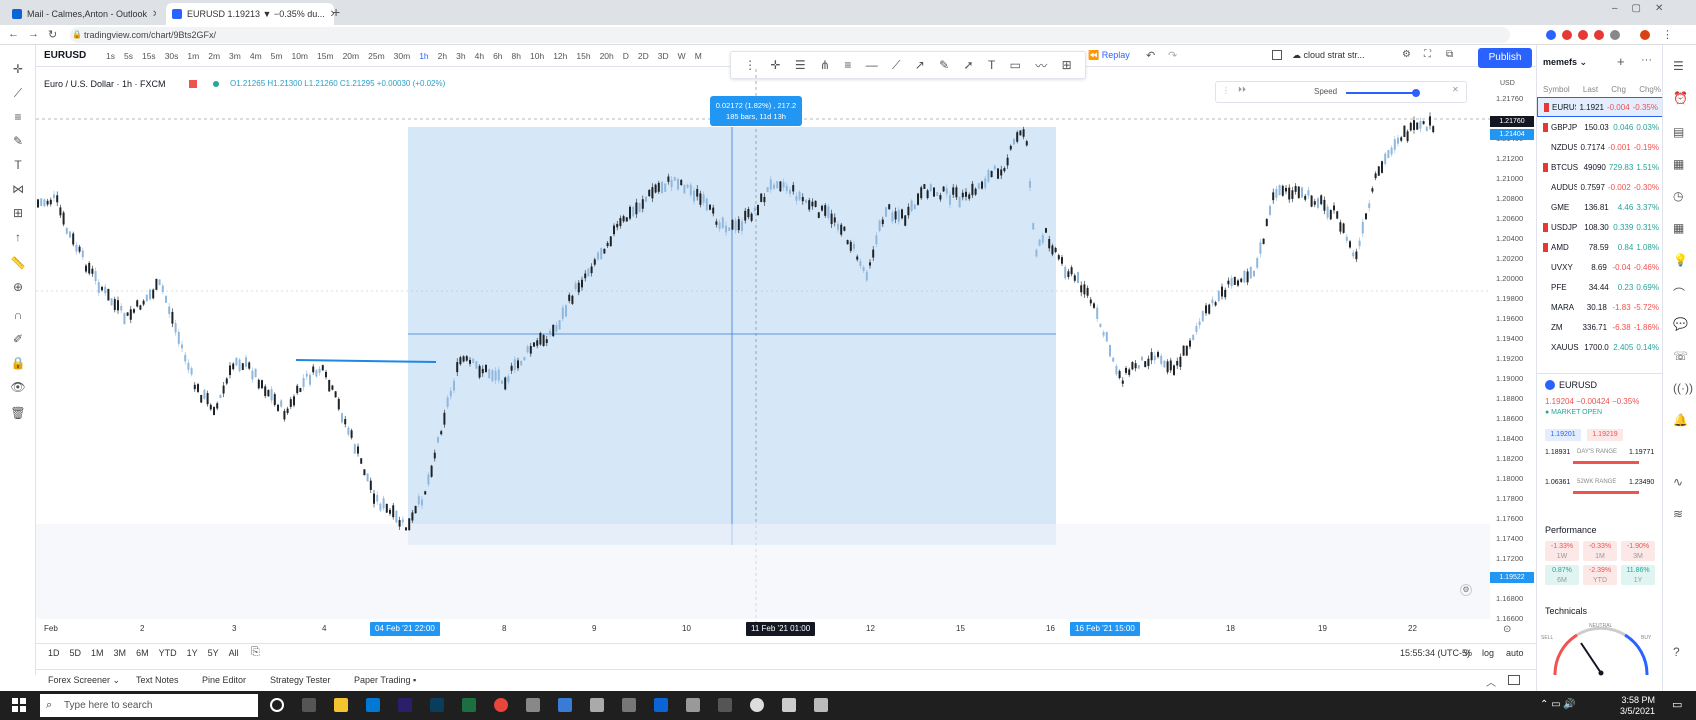 The width and height of the screenshot is (1696, 720). Describe the element at coordinates (1678, 514) in the screenshot. I see `layers-icon: ≋` at that location.